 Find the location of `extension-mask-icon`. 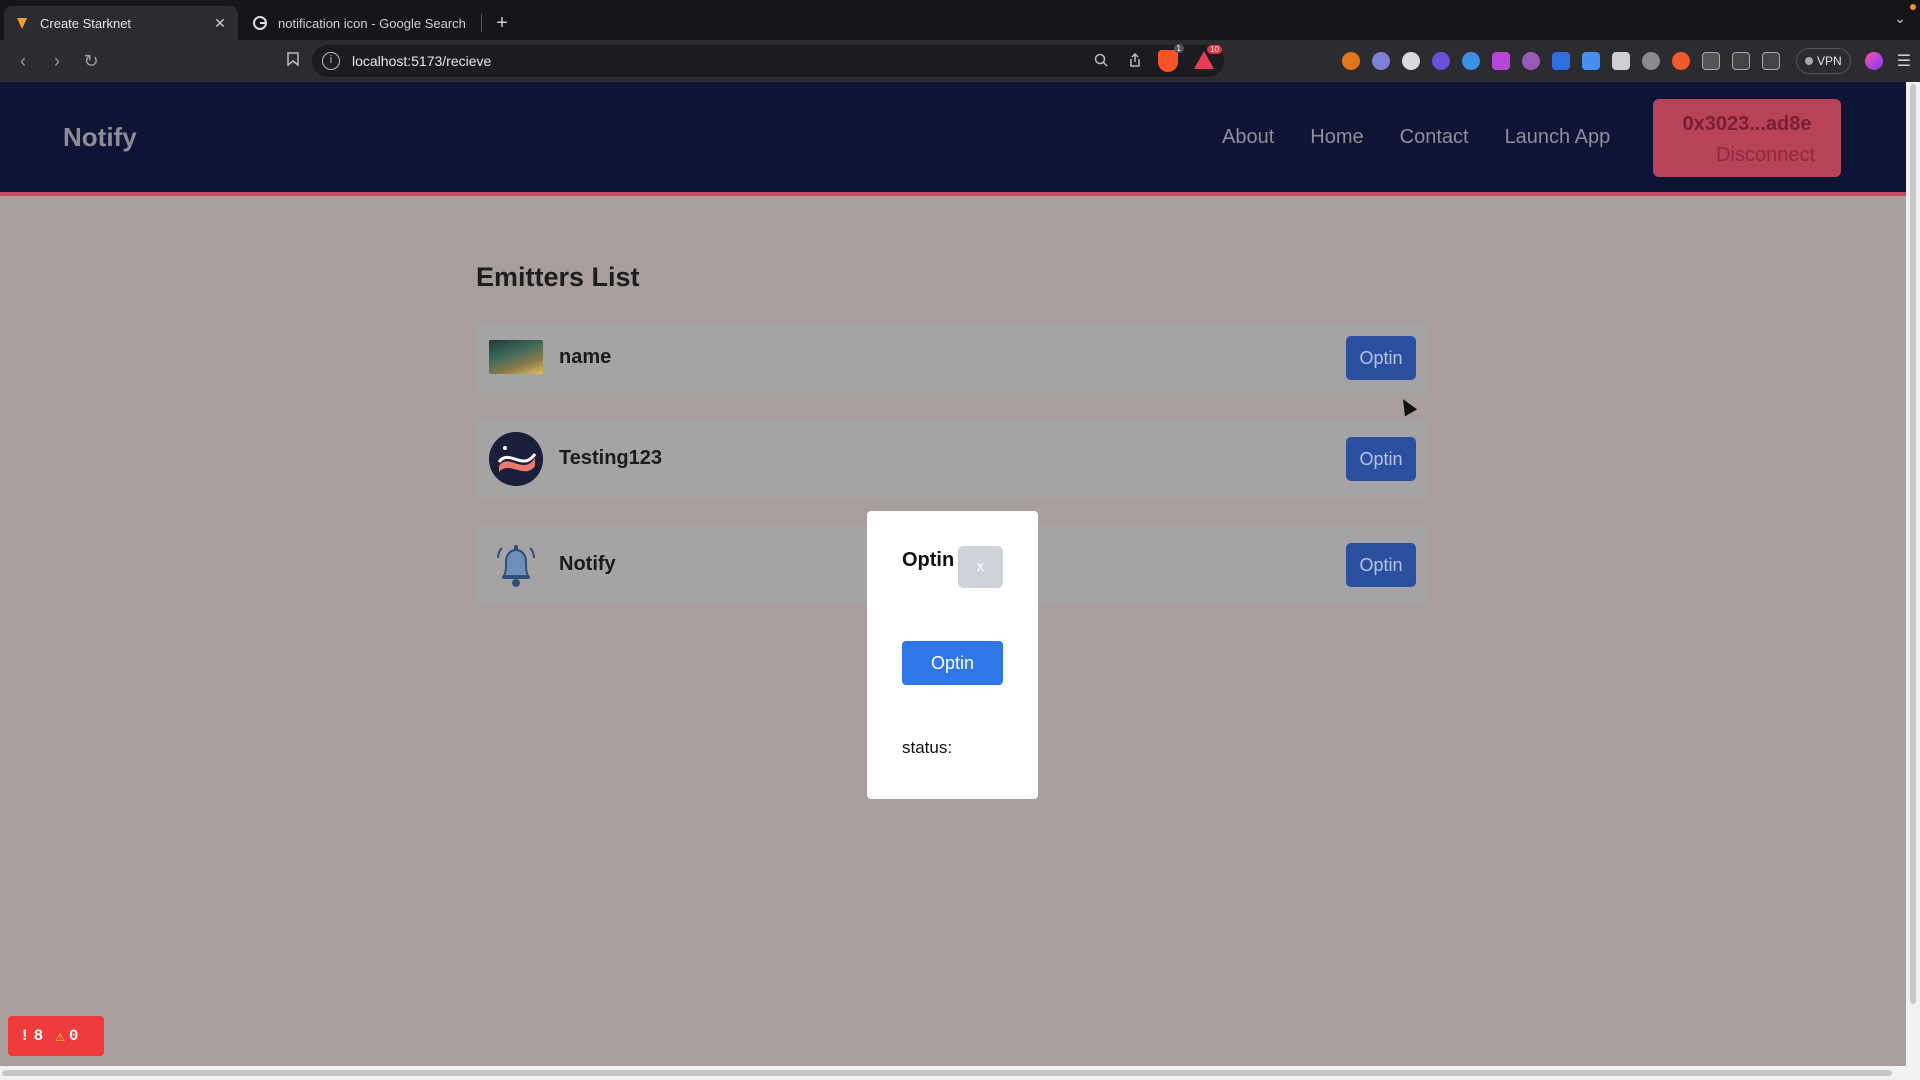

extension-mask-icon is located at coordinates (1411, 61).